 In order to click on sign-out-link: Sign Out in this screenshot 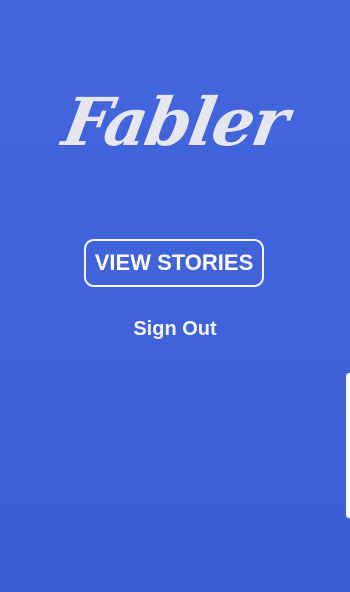, I will do `click(175, 329)`.